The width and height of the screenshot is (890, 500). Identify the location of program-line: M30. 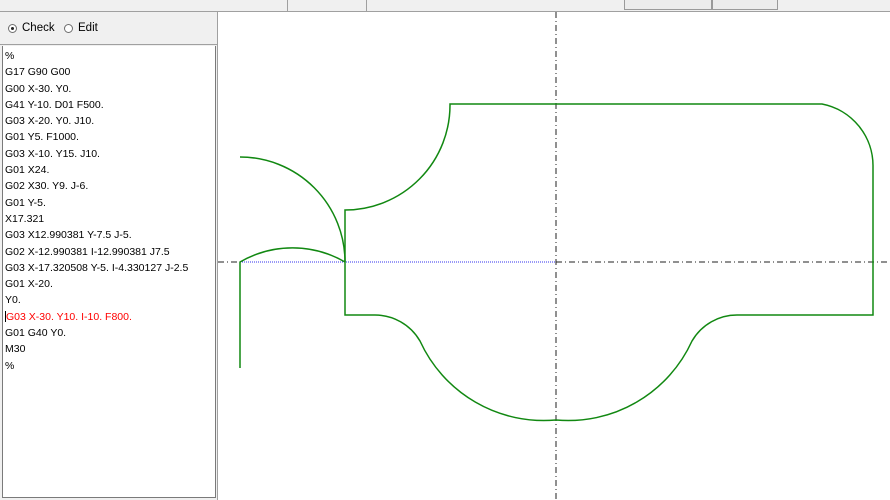
(110, 349).